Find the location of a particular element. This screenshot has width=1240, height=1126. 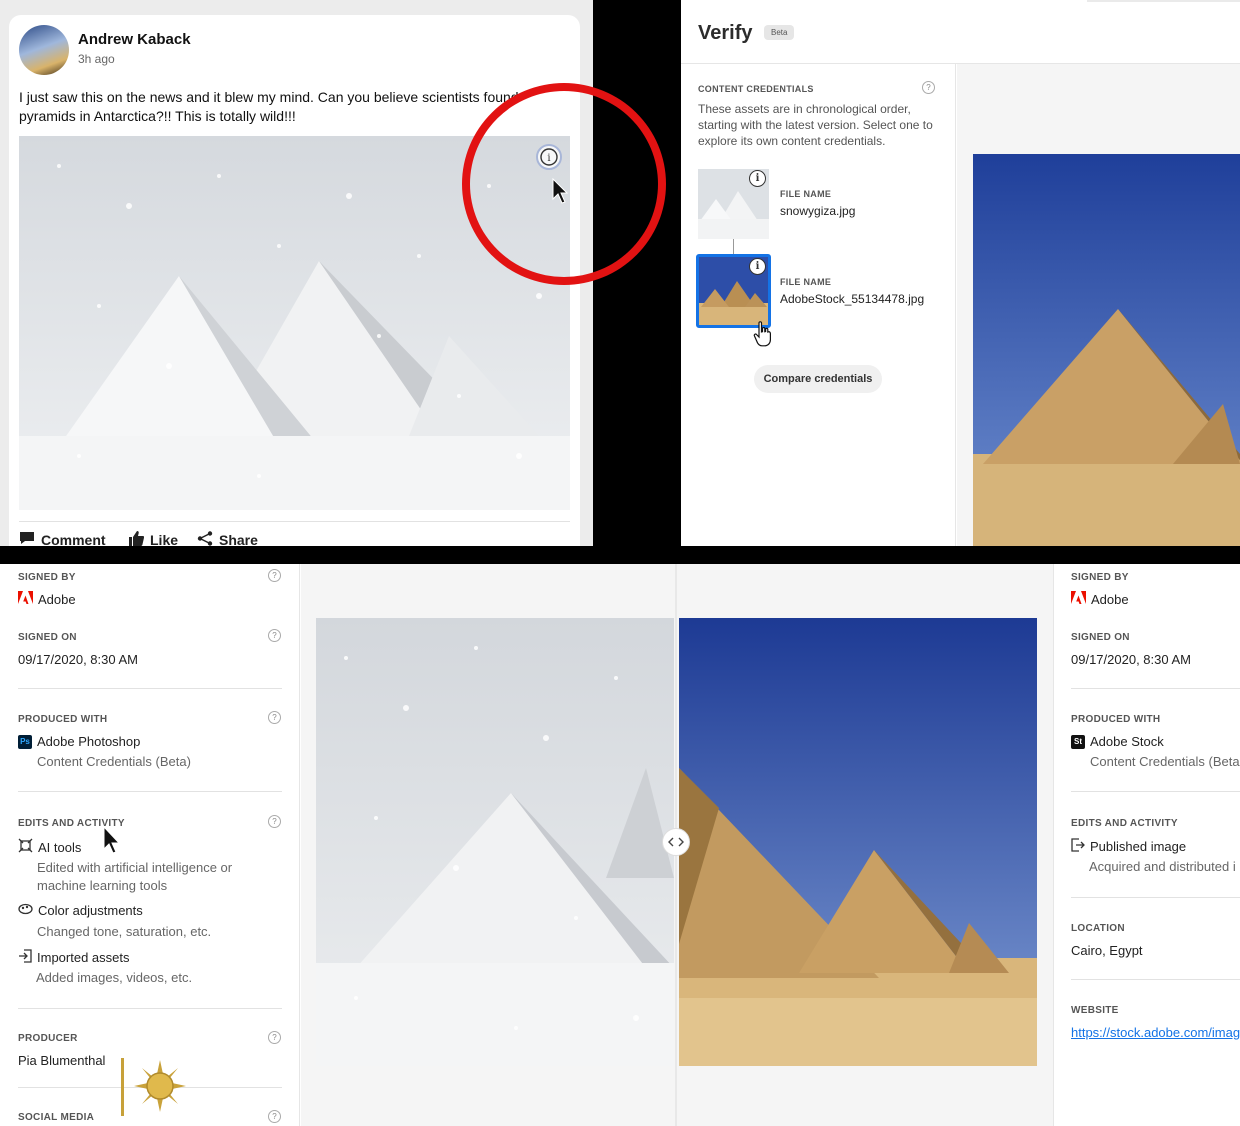

thumbs-up-icon is located at coordinates (136, 538).